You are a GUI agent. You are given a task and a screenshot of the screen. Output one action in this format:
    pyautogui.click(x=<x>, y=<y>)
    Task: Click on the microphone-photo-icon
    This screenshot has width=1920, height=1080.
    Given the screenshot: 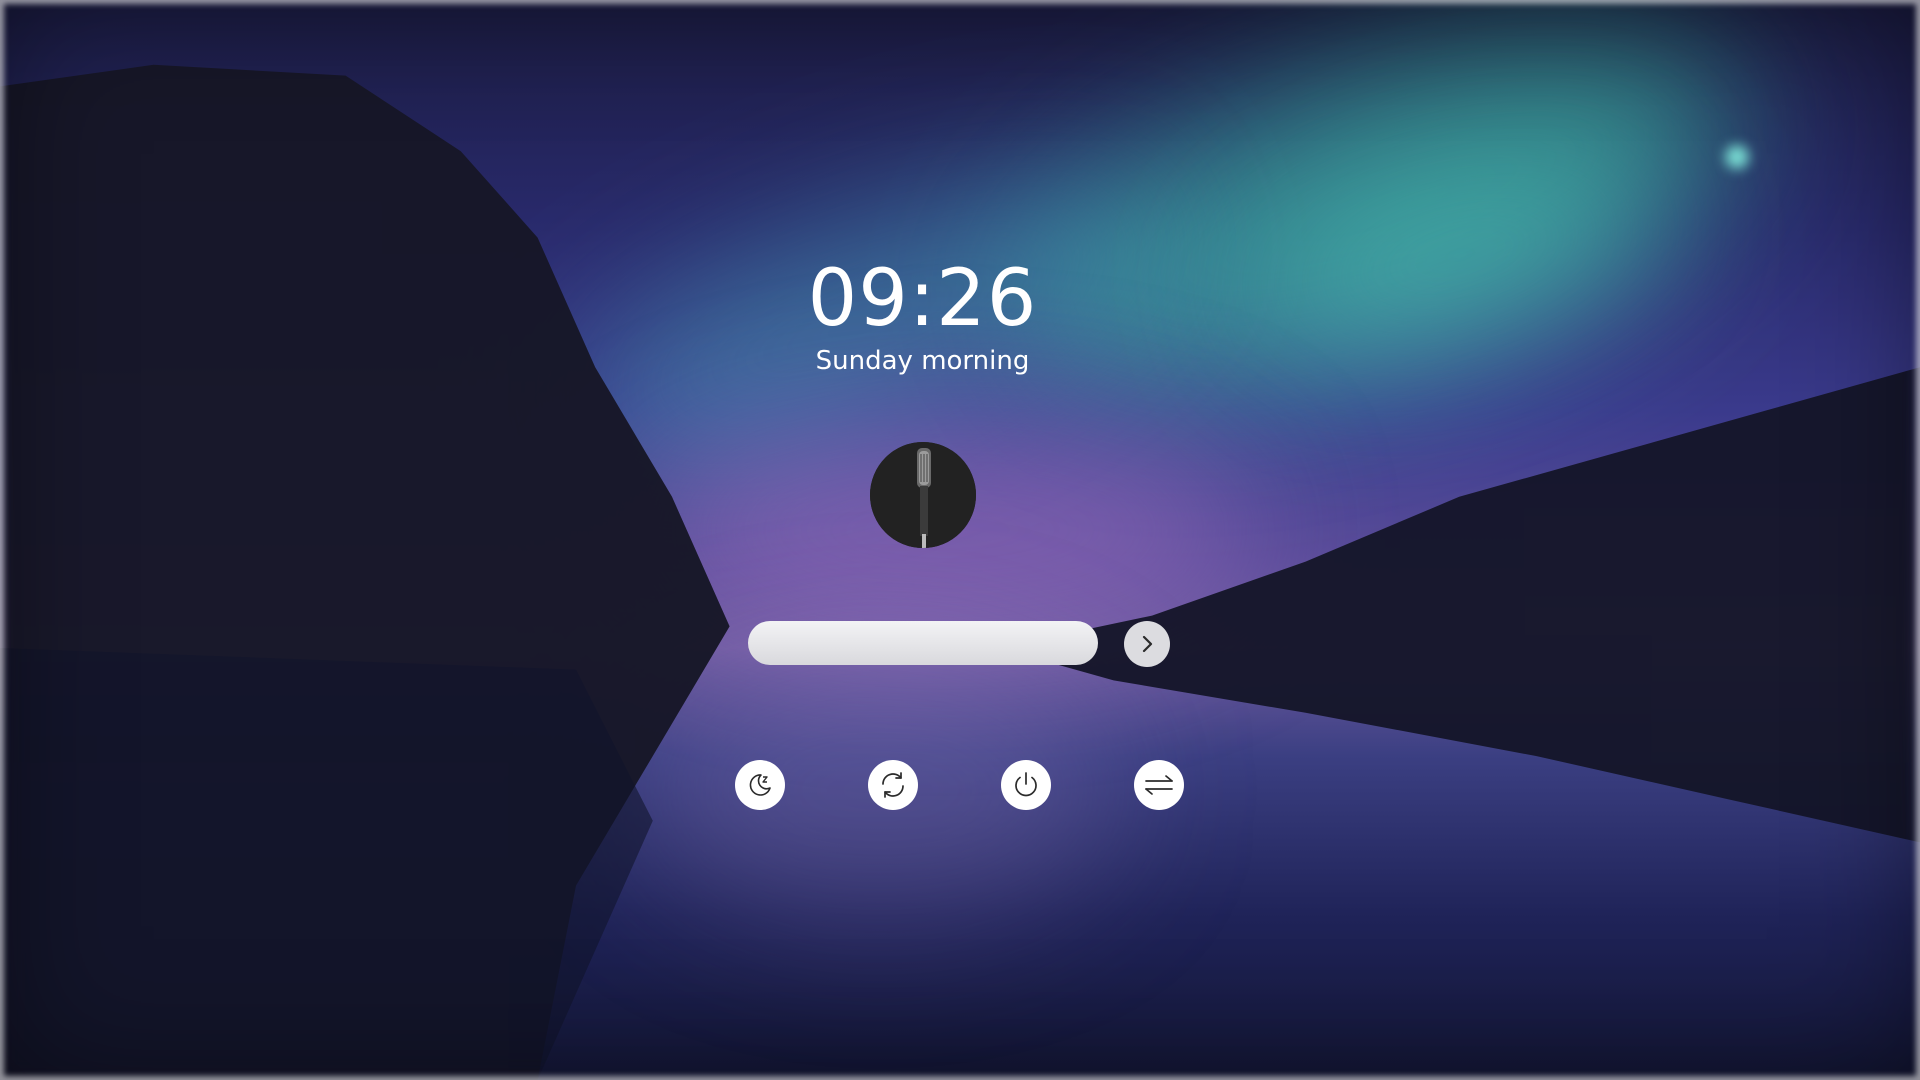 What is the action you would take?
    pyautogui.click(x=923, y=495)
    